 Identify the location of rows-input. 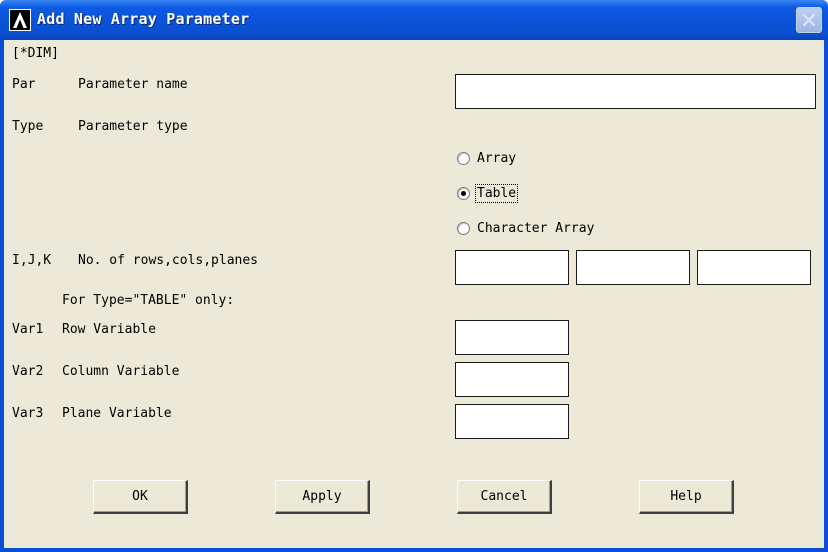
(512, 267).